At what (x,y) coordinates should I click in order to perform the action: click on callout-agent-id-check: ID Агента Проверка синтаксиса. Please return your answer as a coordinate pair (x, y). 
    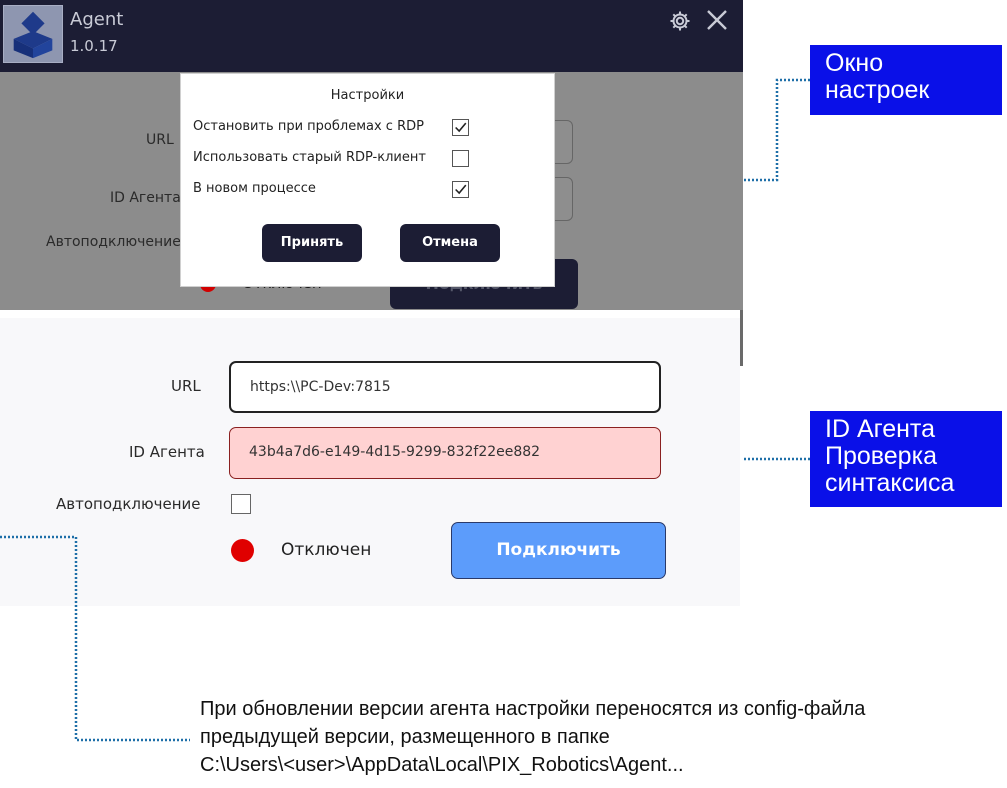
    Looking at the image, I should click on (906, 459).